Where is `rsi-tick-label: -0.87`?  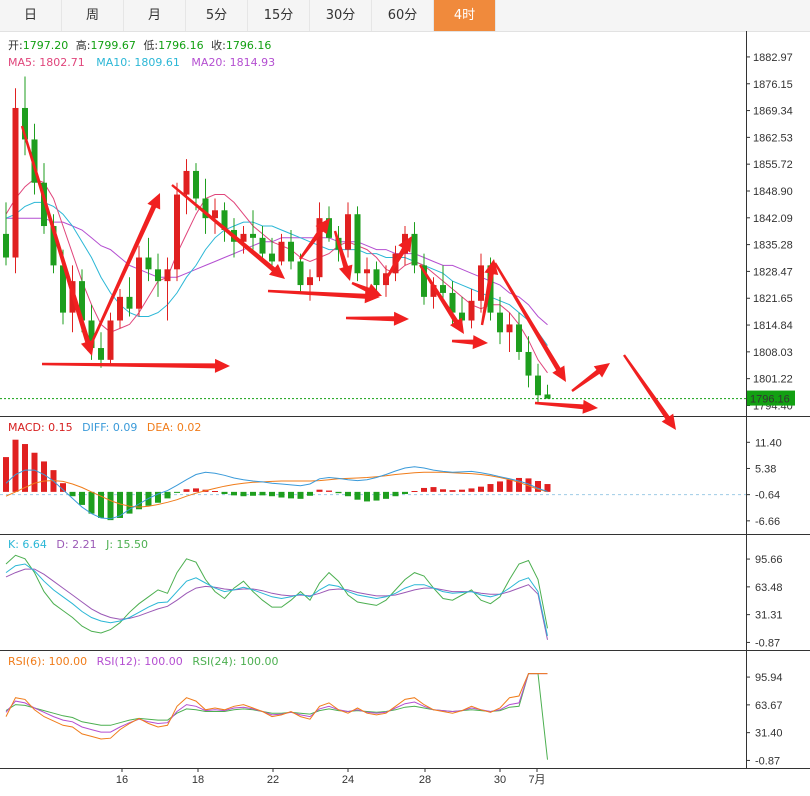
rsi-tick-label: -0.87 is located at coordinates (767, 761).